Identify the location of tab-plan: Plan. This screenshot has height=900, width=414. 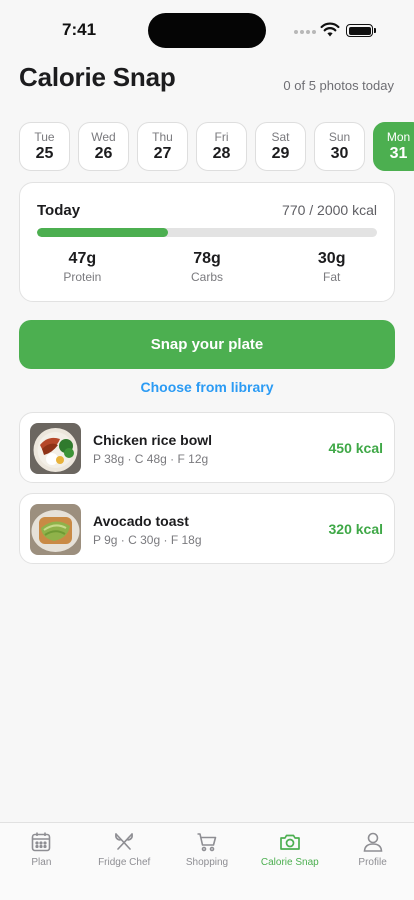
(41, 861).